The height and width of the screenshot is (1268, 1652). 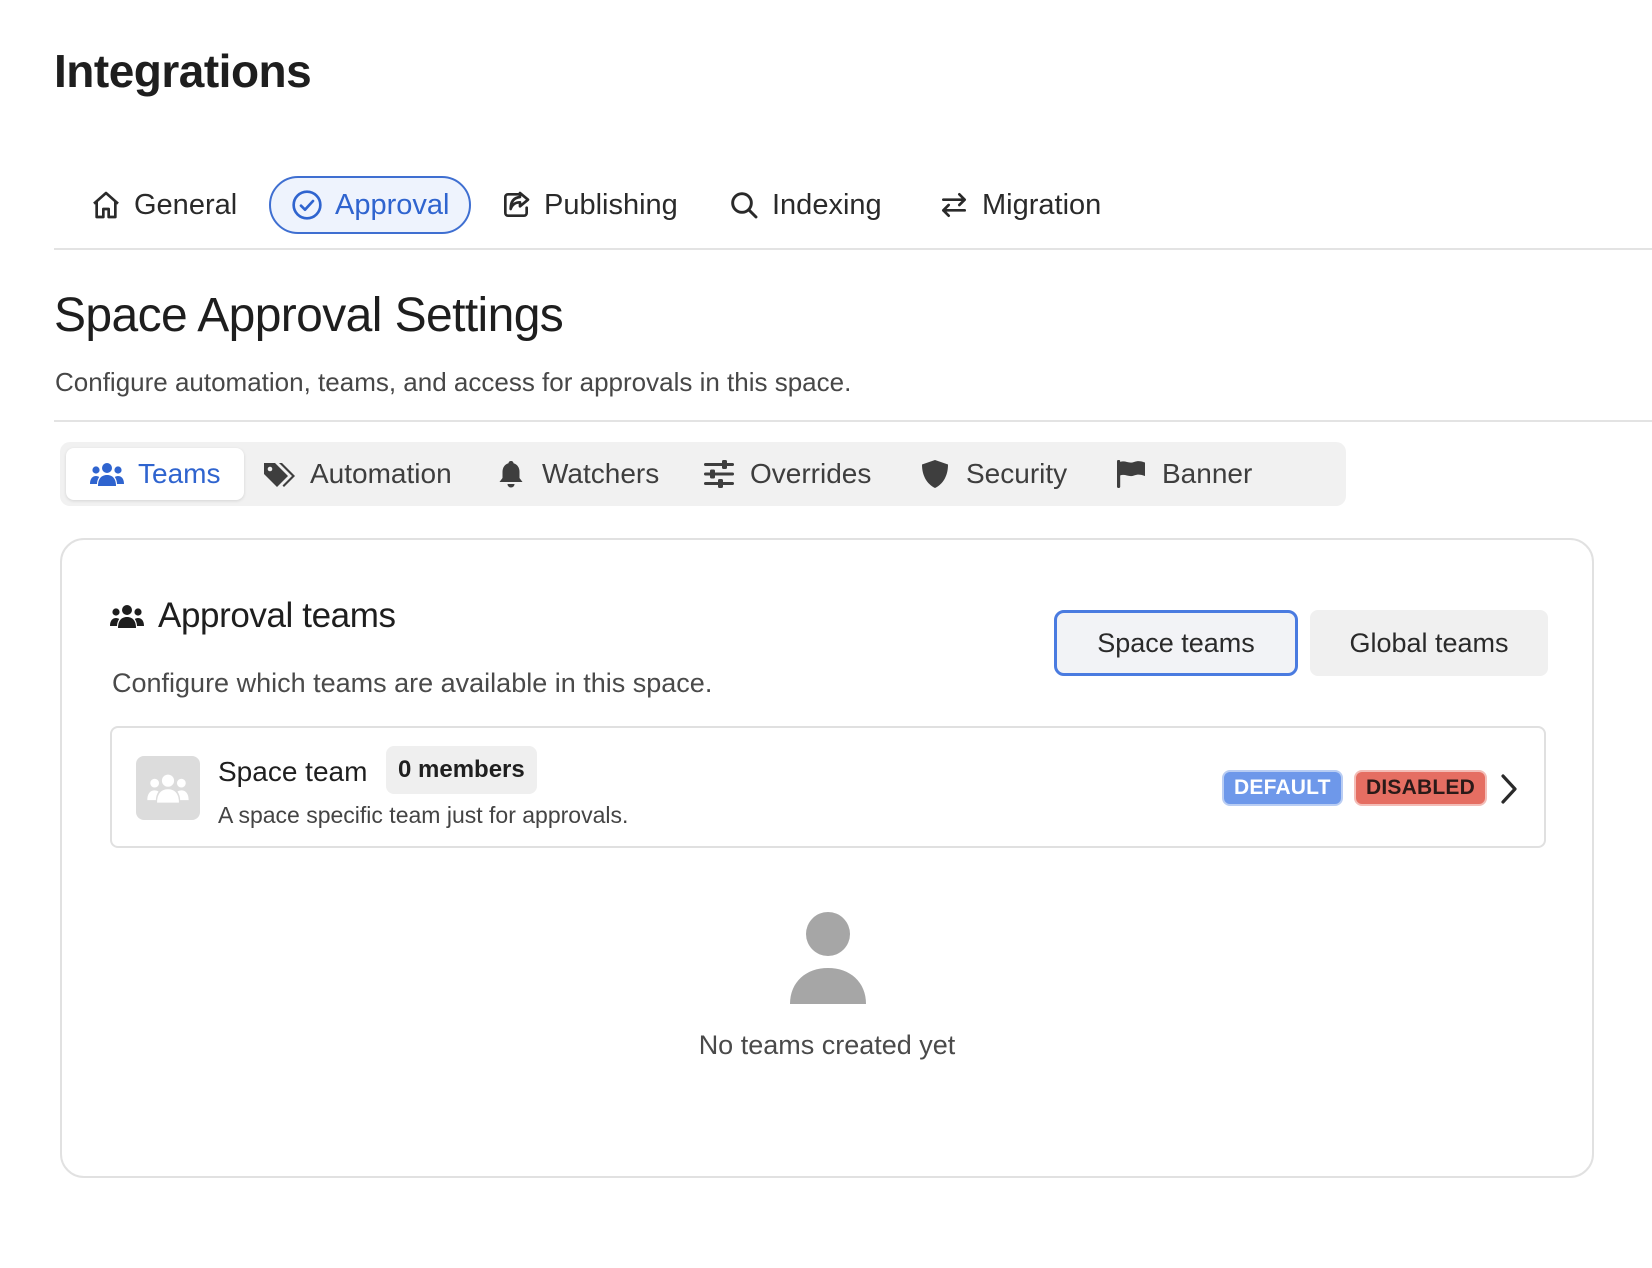 I want to click on team-name: Space team, so click(x=293, y=771).